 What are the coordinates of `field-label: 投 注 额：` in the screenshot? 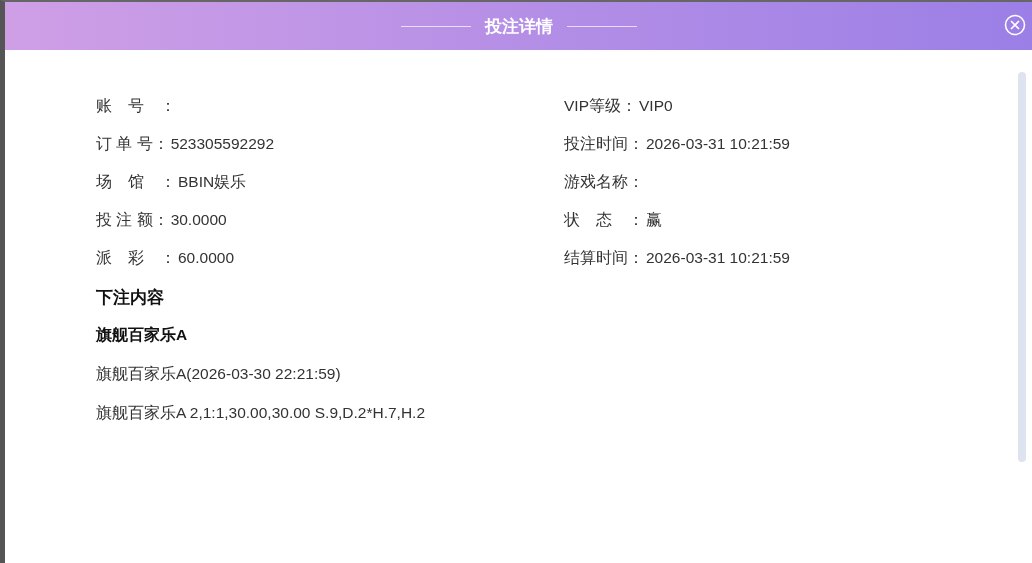 It's located at (132, 220).